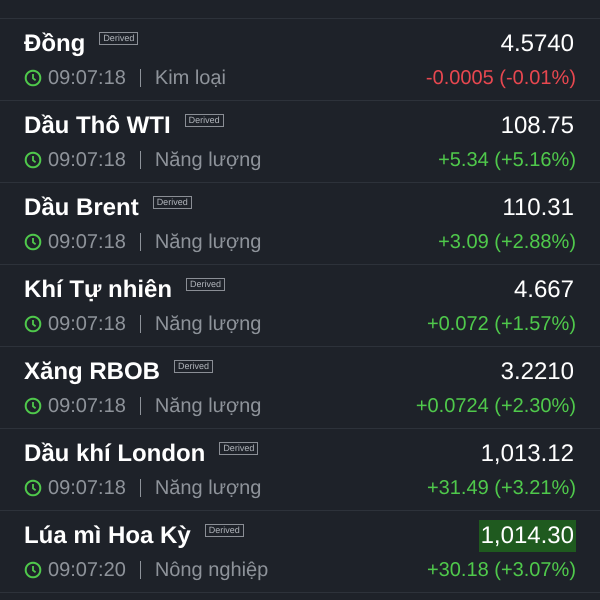  I want to click on price-value: 4.5740, so click(537, 43).